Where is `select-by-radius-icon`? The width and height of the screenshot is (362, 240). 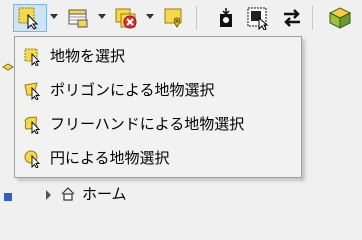
select-by-radius-icon is located at coordinates (33, 159).